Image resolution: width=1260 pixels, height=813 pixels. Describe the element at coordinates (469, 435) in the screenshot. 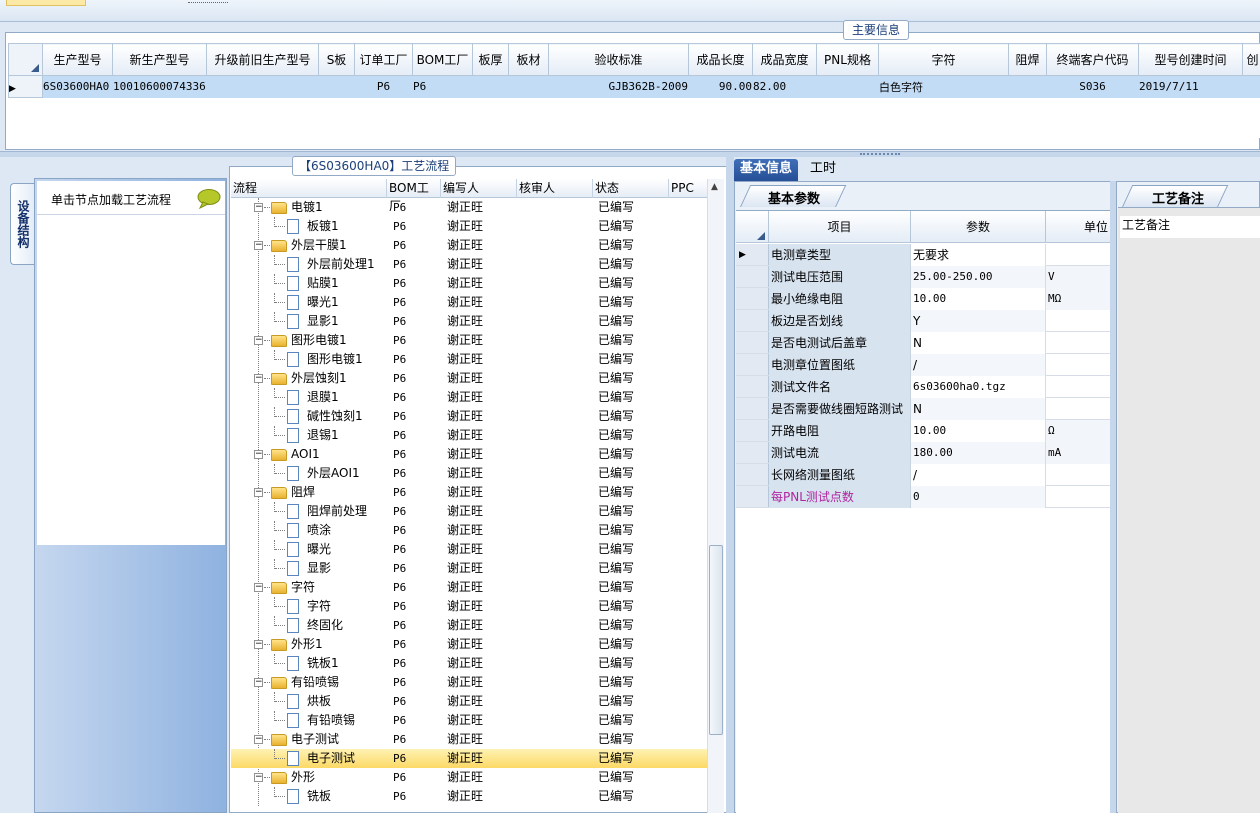

I see `flow-tree-row: 退锡1 P6 谢正旺 已编写` at that location.